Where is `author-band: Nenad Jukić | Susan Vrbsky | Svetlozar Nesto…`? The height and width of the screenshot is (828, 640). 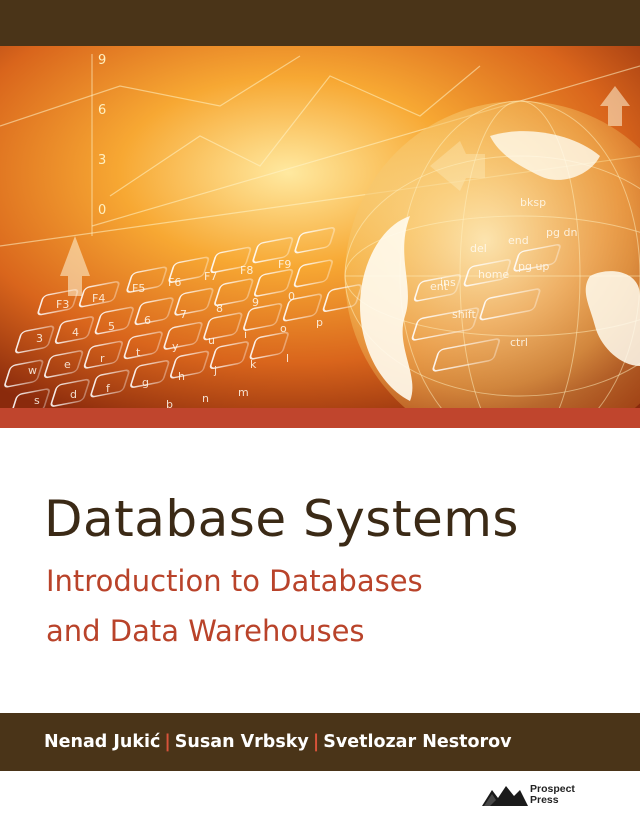
author-band: Nenad Jukić | Susan Vrbsky | Svetlozar Nesto… is located at coordinates (320, 742).